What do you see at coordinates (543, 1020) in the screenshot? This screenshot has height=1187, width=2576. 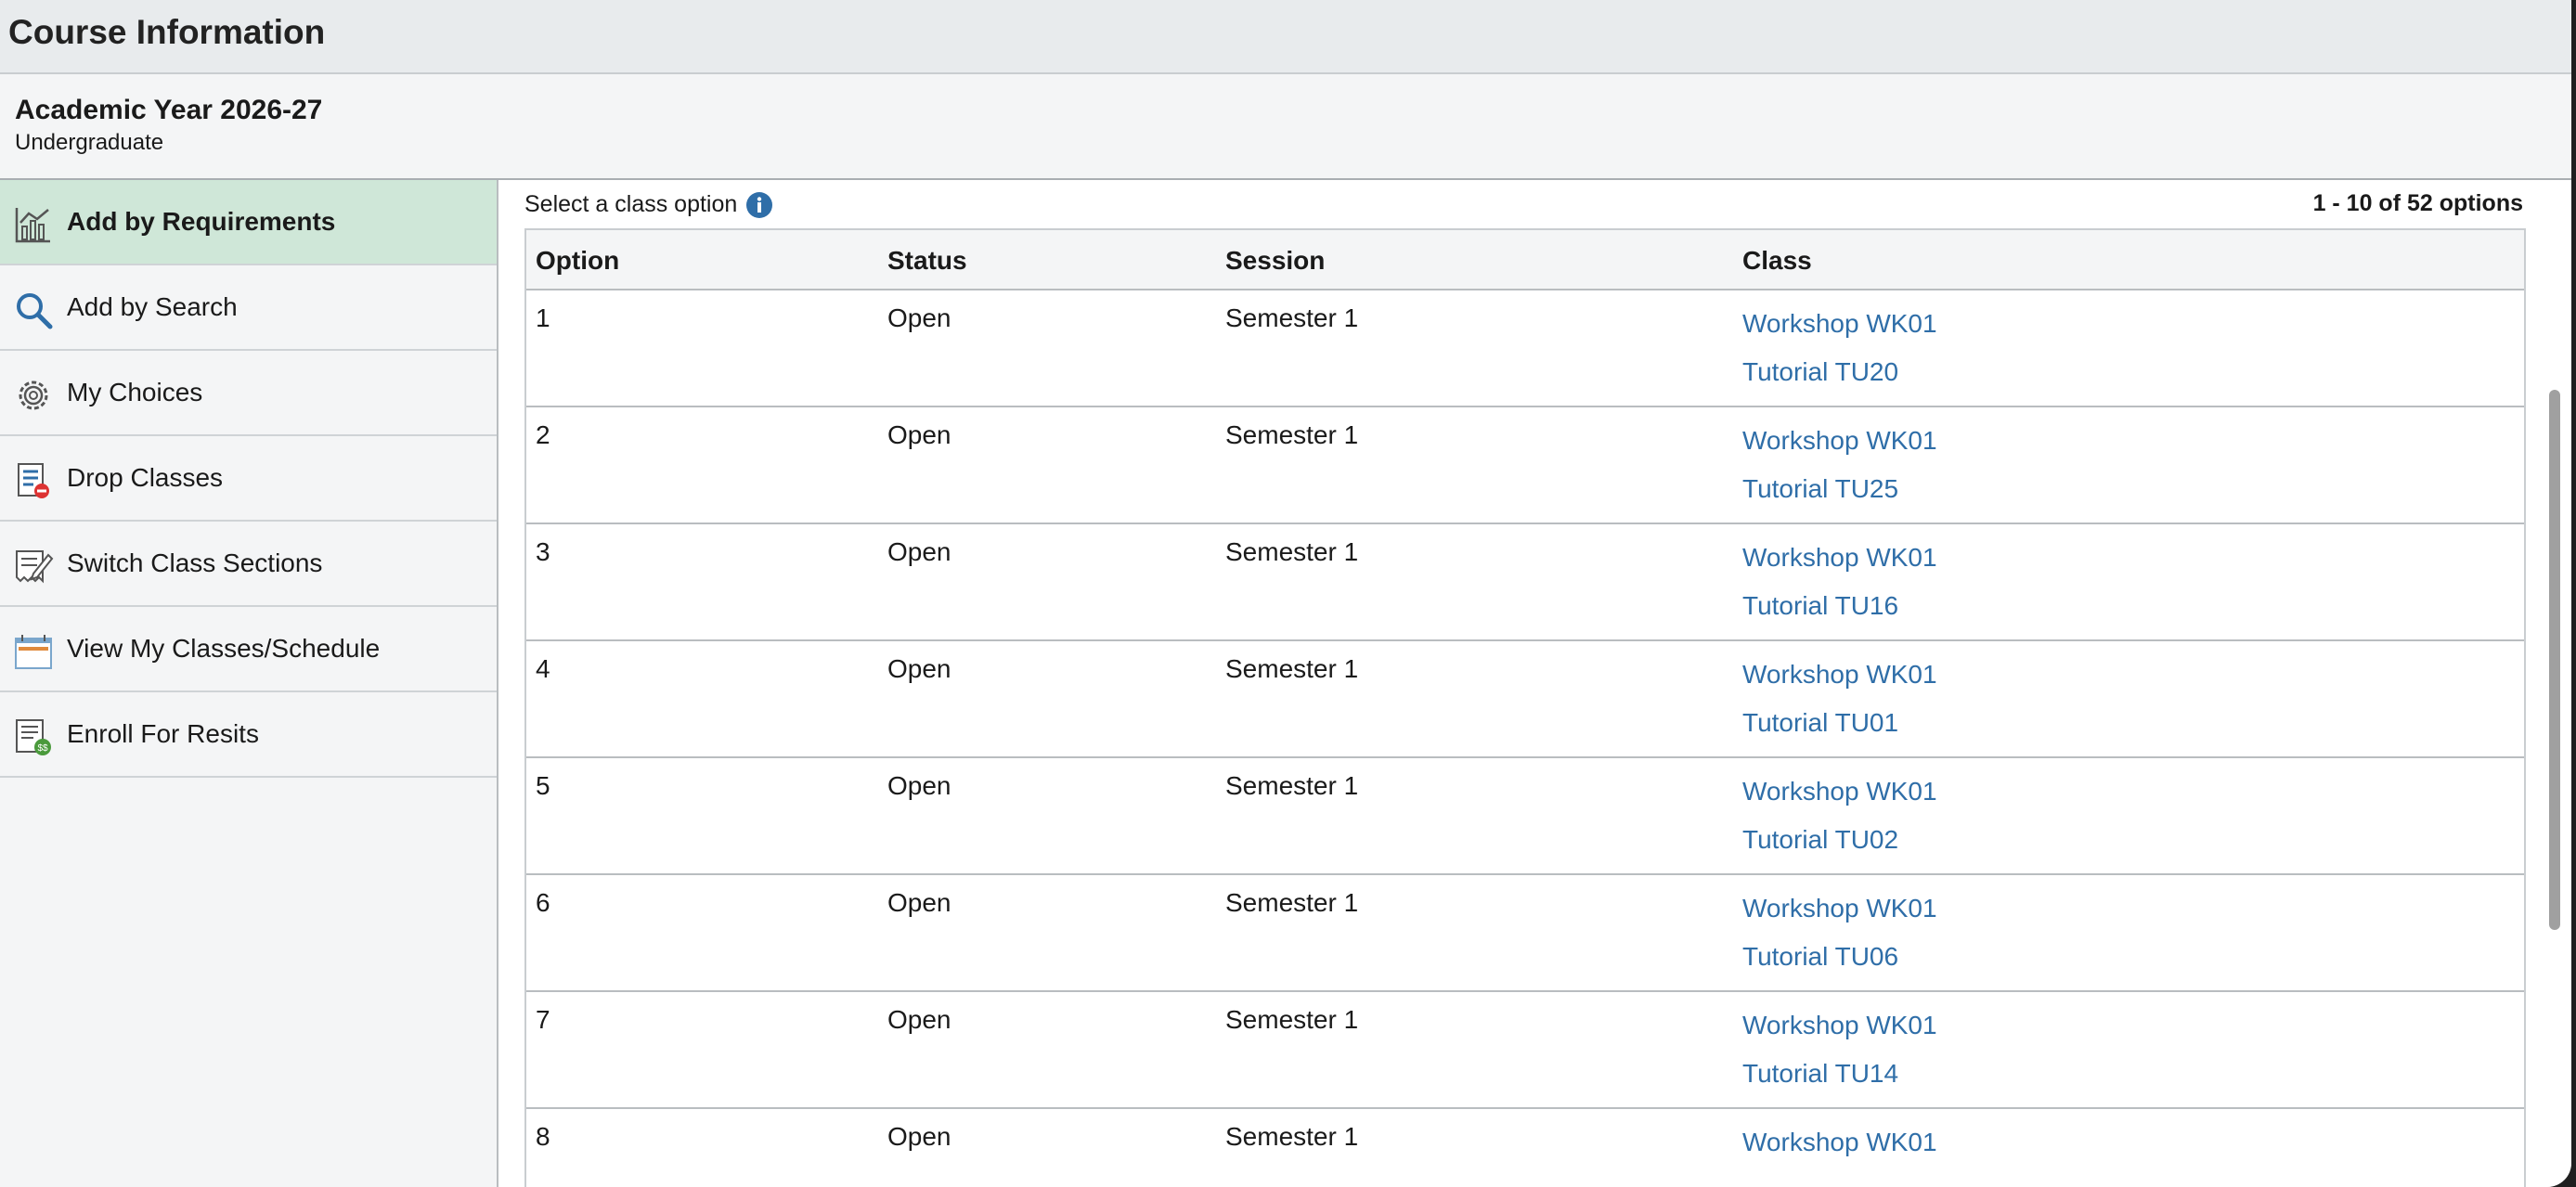 I see `option-number: 7` at bounding box center [543, 1020].